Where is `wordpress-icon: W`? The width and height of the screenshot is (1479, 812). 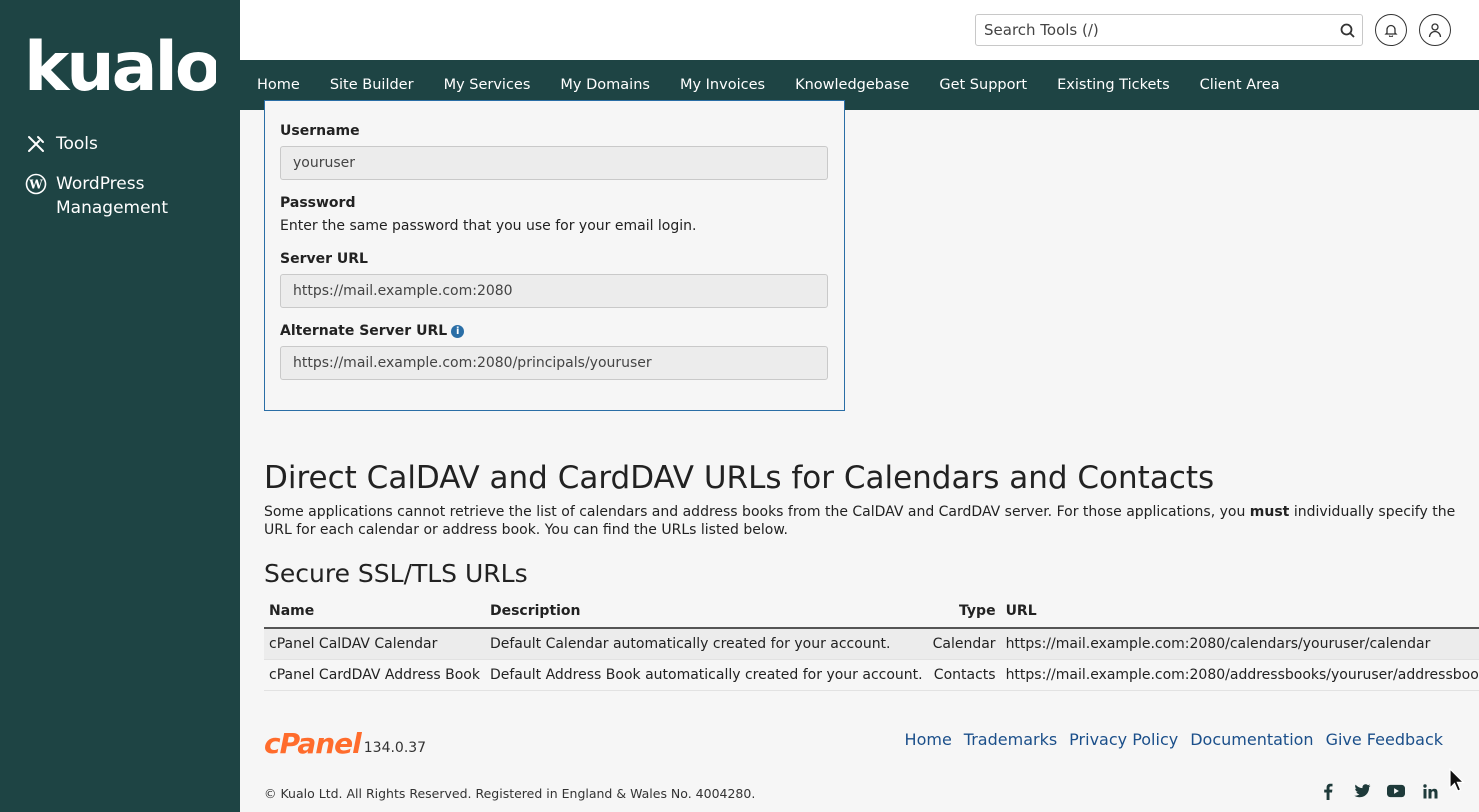
wordpress-icon: W is located at coordinates (36, 184).